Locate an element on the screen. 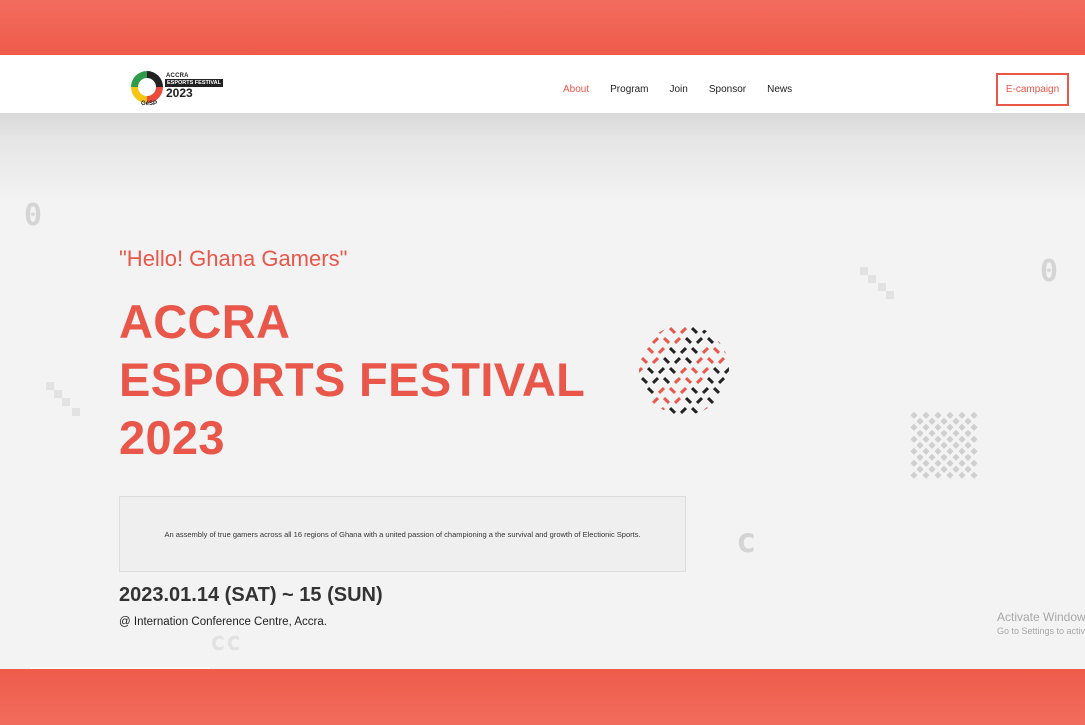 The image size is (1085, 725). event-date: 2023.01.14 (SAT) ~ 15 (SUN) is located at coordinates (251, 595).